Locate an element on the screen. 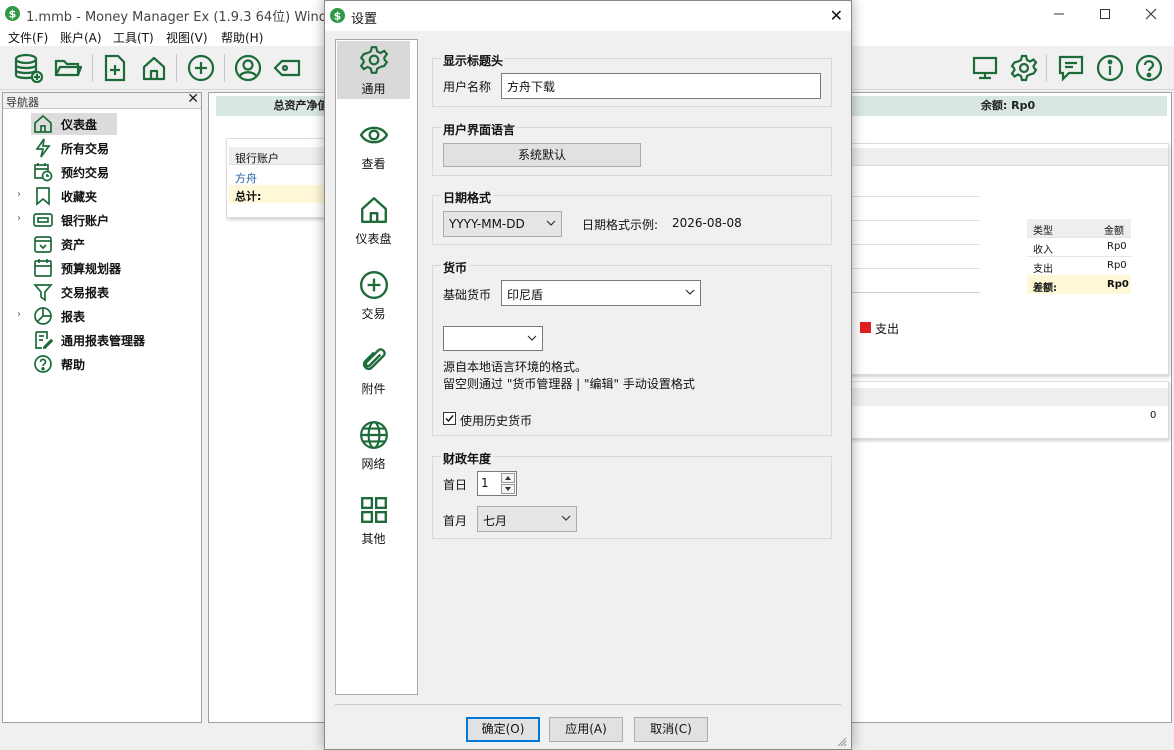 The height and width of the screenshot is (750, 1174). summary-diff-value: Rp0 is located at coordinates (1118, 284).